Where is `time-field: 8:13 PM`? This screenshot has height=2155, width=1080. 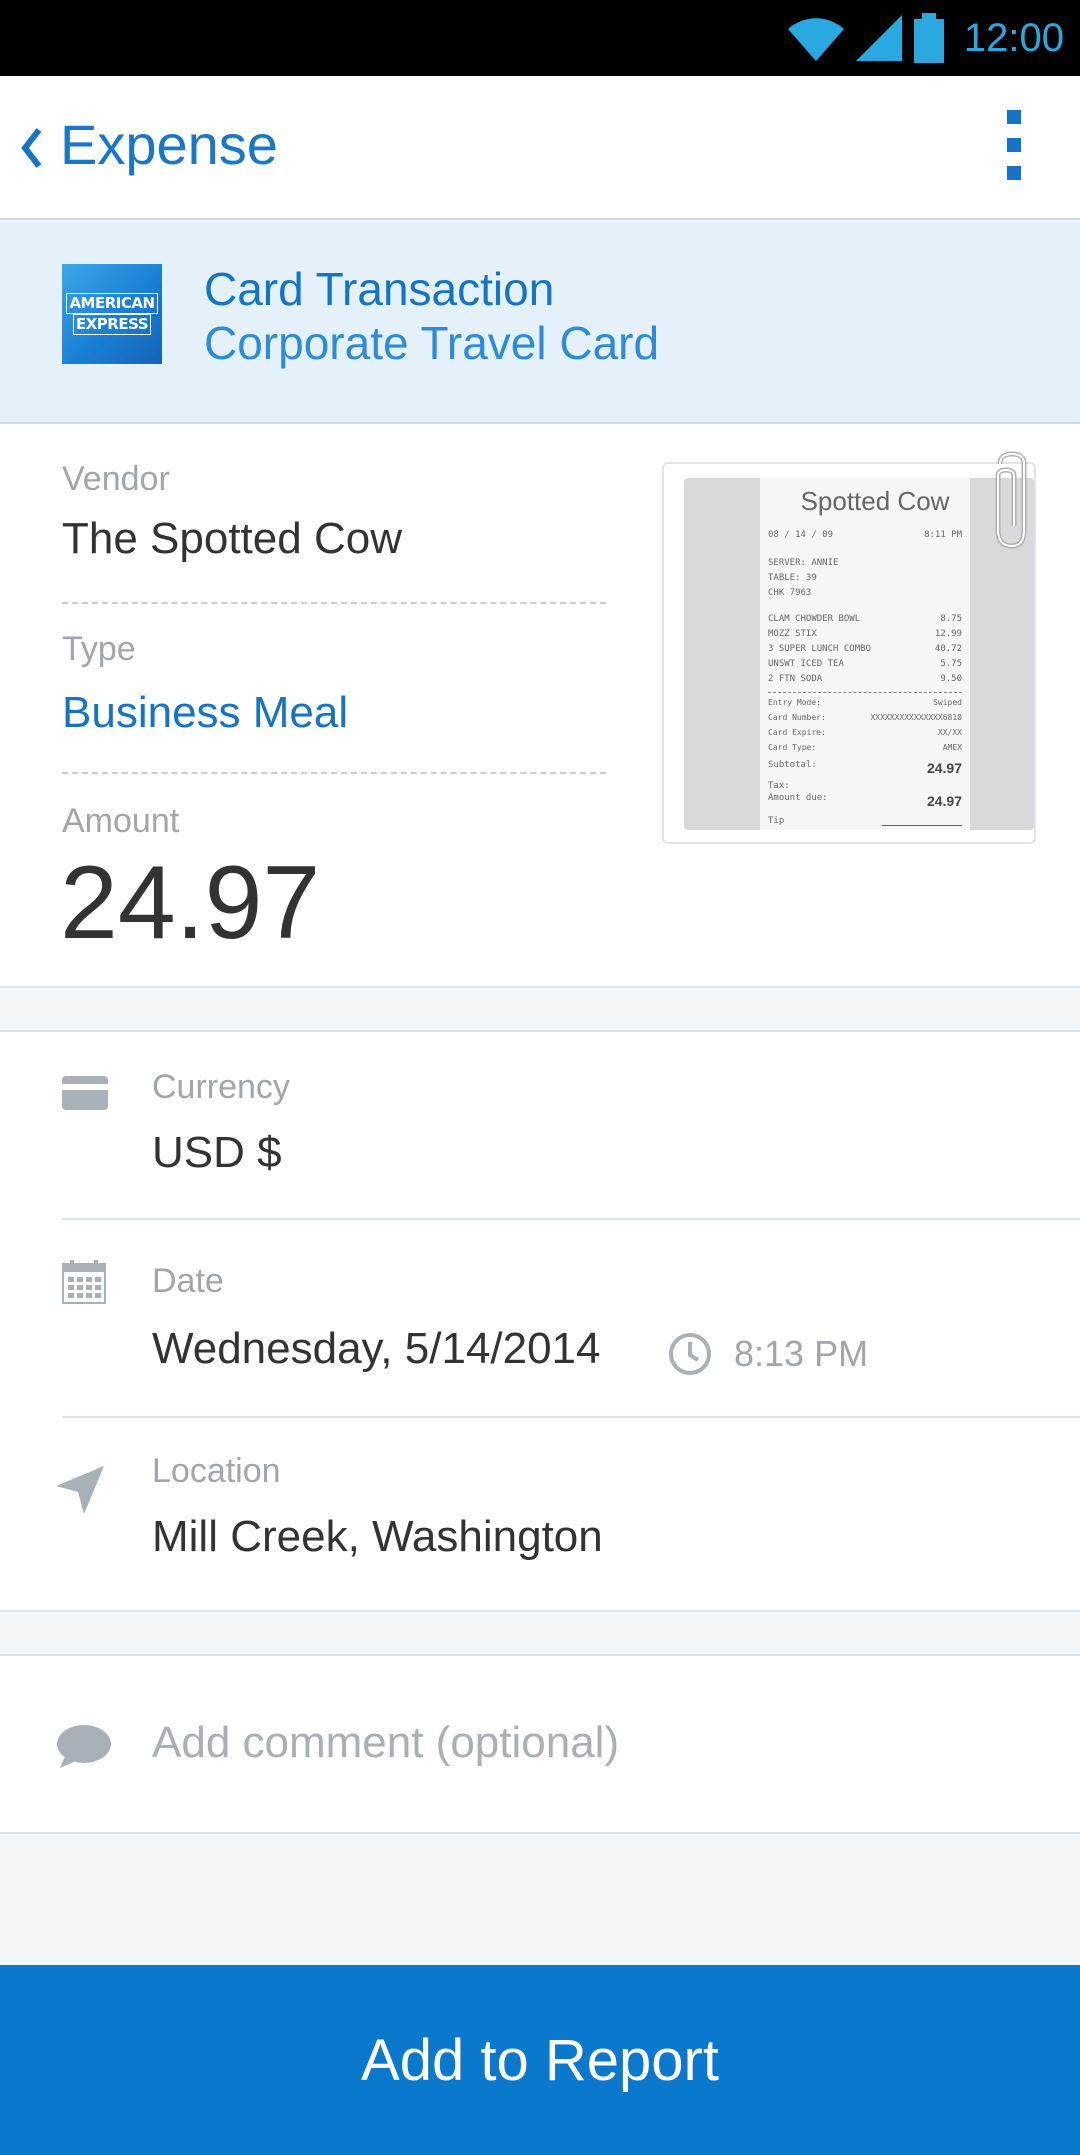 time-field: 8:13 PM is located at coordinates (768, 1354).